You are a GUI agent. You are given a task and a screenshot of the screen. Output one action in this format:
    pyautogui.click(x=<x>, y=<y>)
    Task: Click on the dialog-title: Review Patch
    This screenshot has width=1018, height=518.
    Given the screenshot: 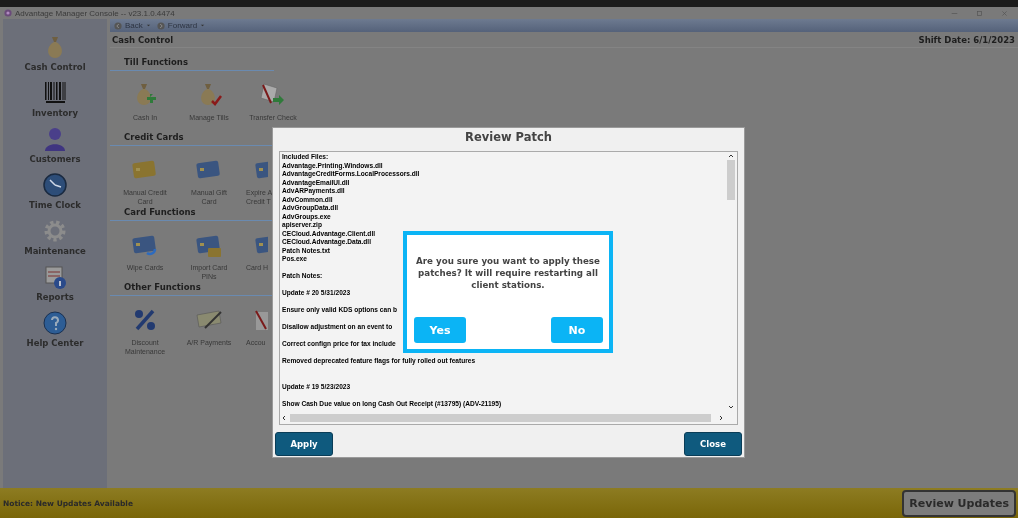 What is the action you would take?
    pyautogui.click(x=508, y=137)
    